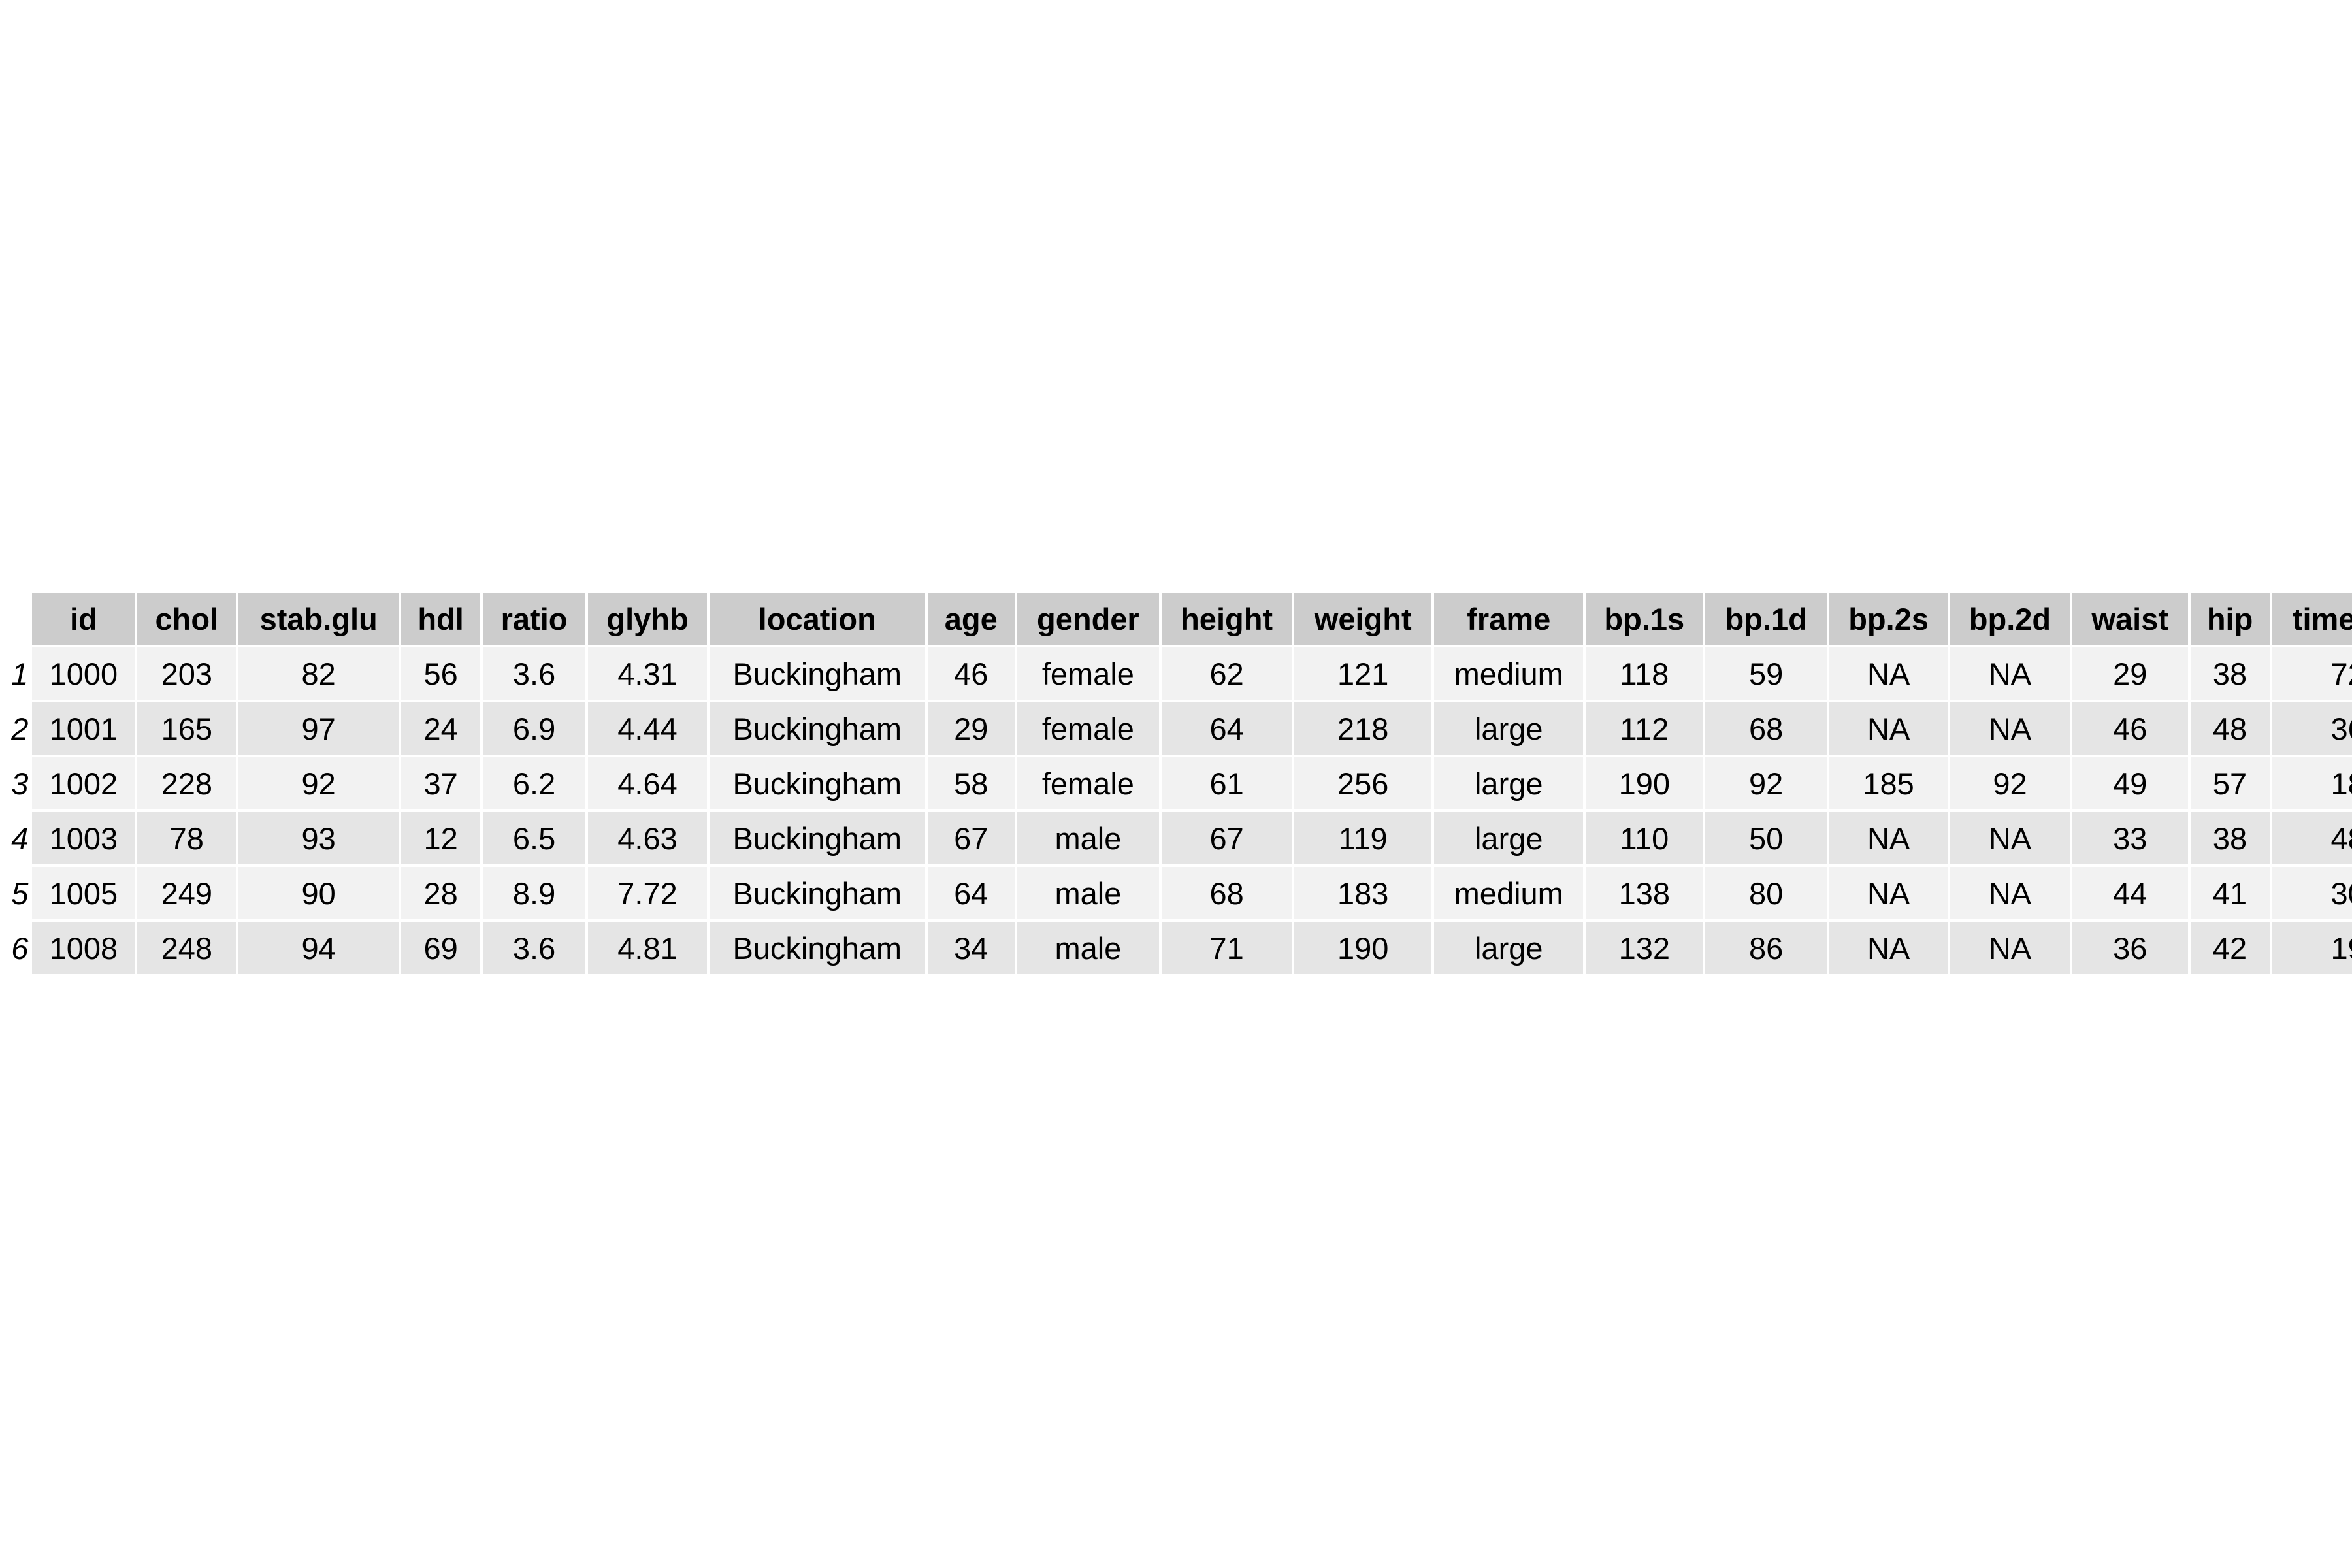 This screenshot has height=1568, width=2352. I want to click on column-header-stab-glu: stab.glu, so click(318, 619).